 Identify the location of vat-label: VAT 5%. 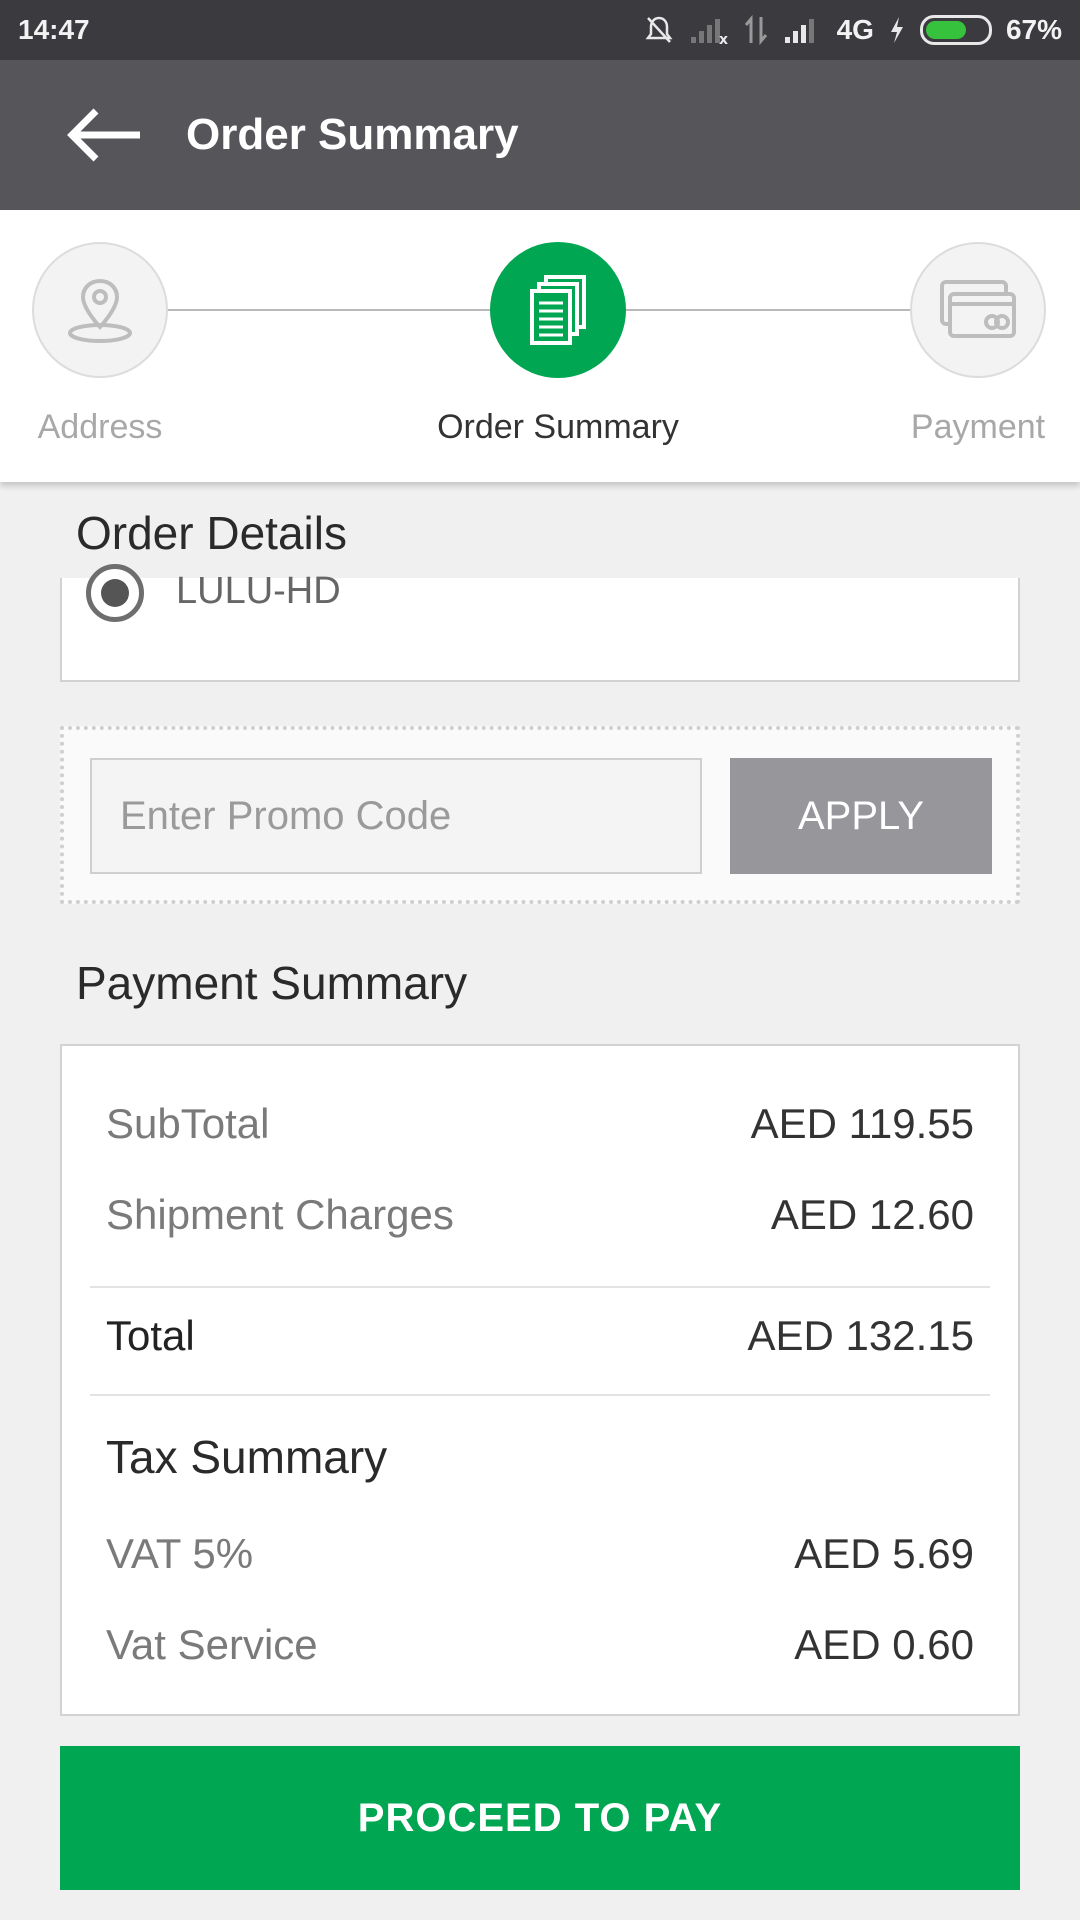
(180, 1553).